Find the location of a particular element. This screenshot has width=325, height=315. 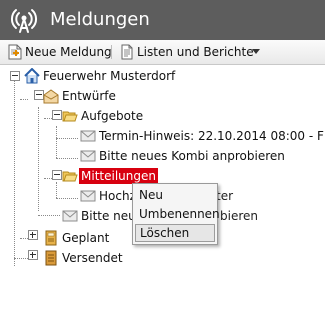

tree-node-label-selected: Mitteilungen is located at coordinates (118, 176).